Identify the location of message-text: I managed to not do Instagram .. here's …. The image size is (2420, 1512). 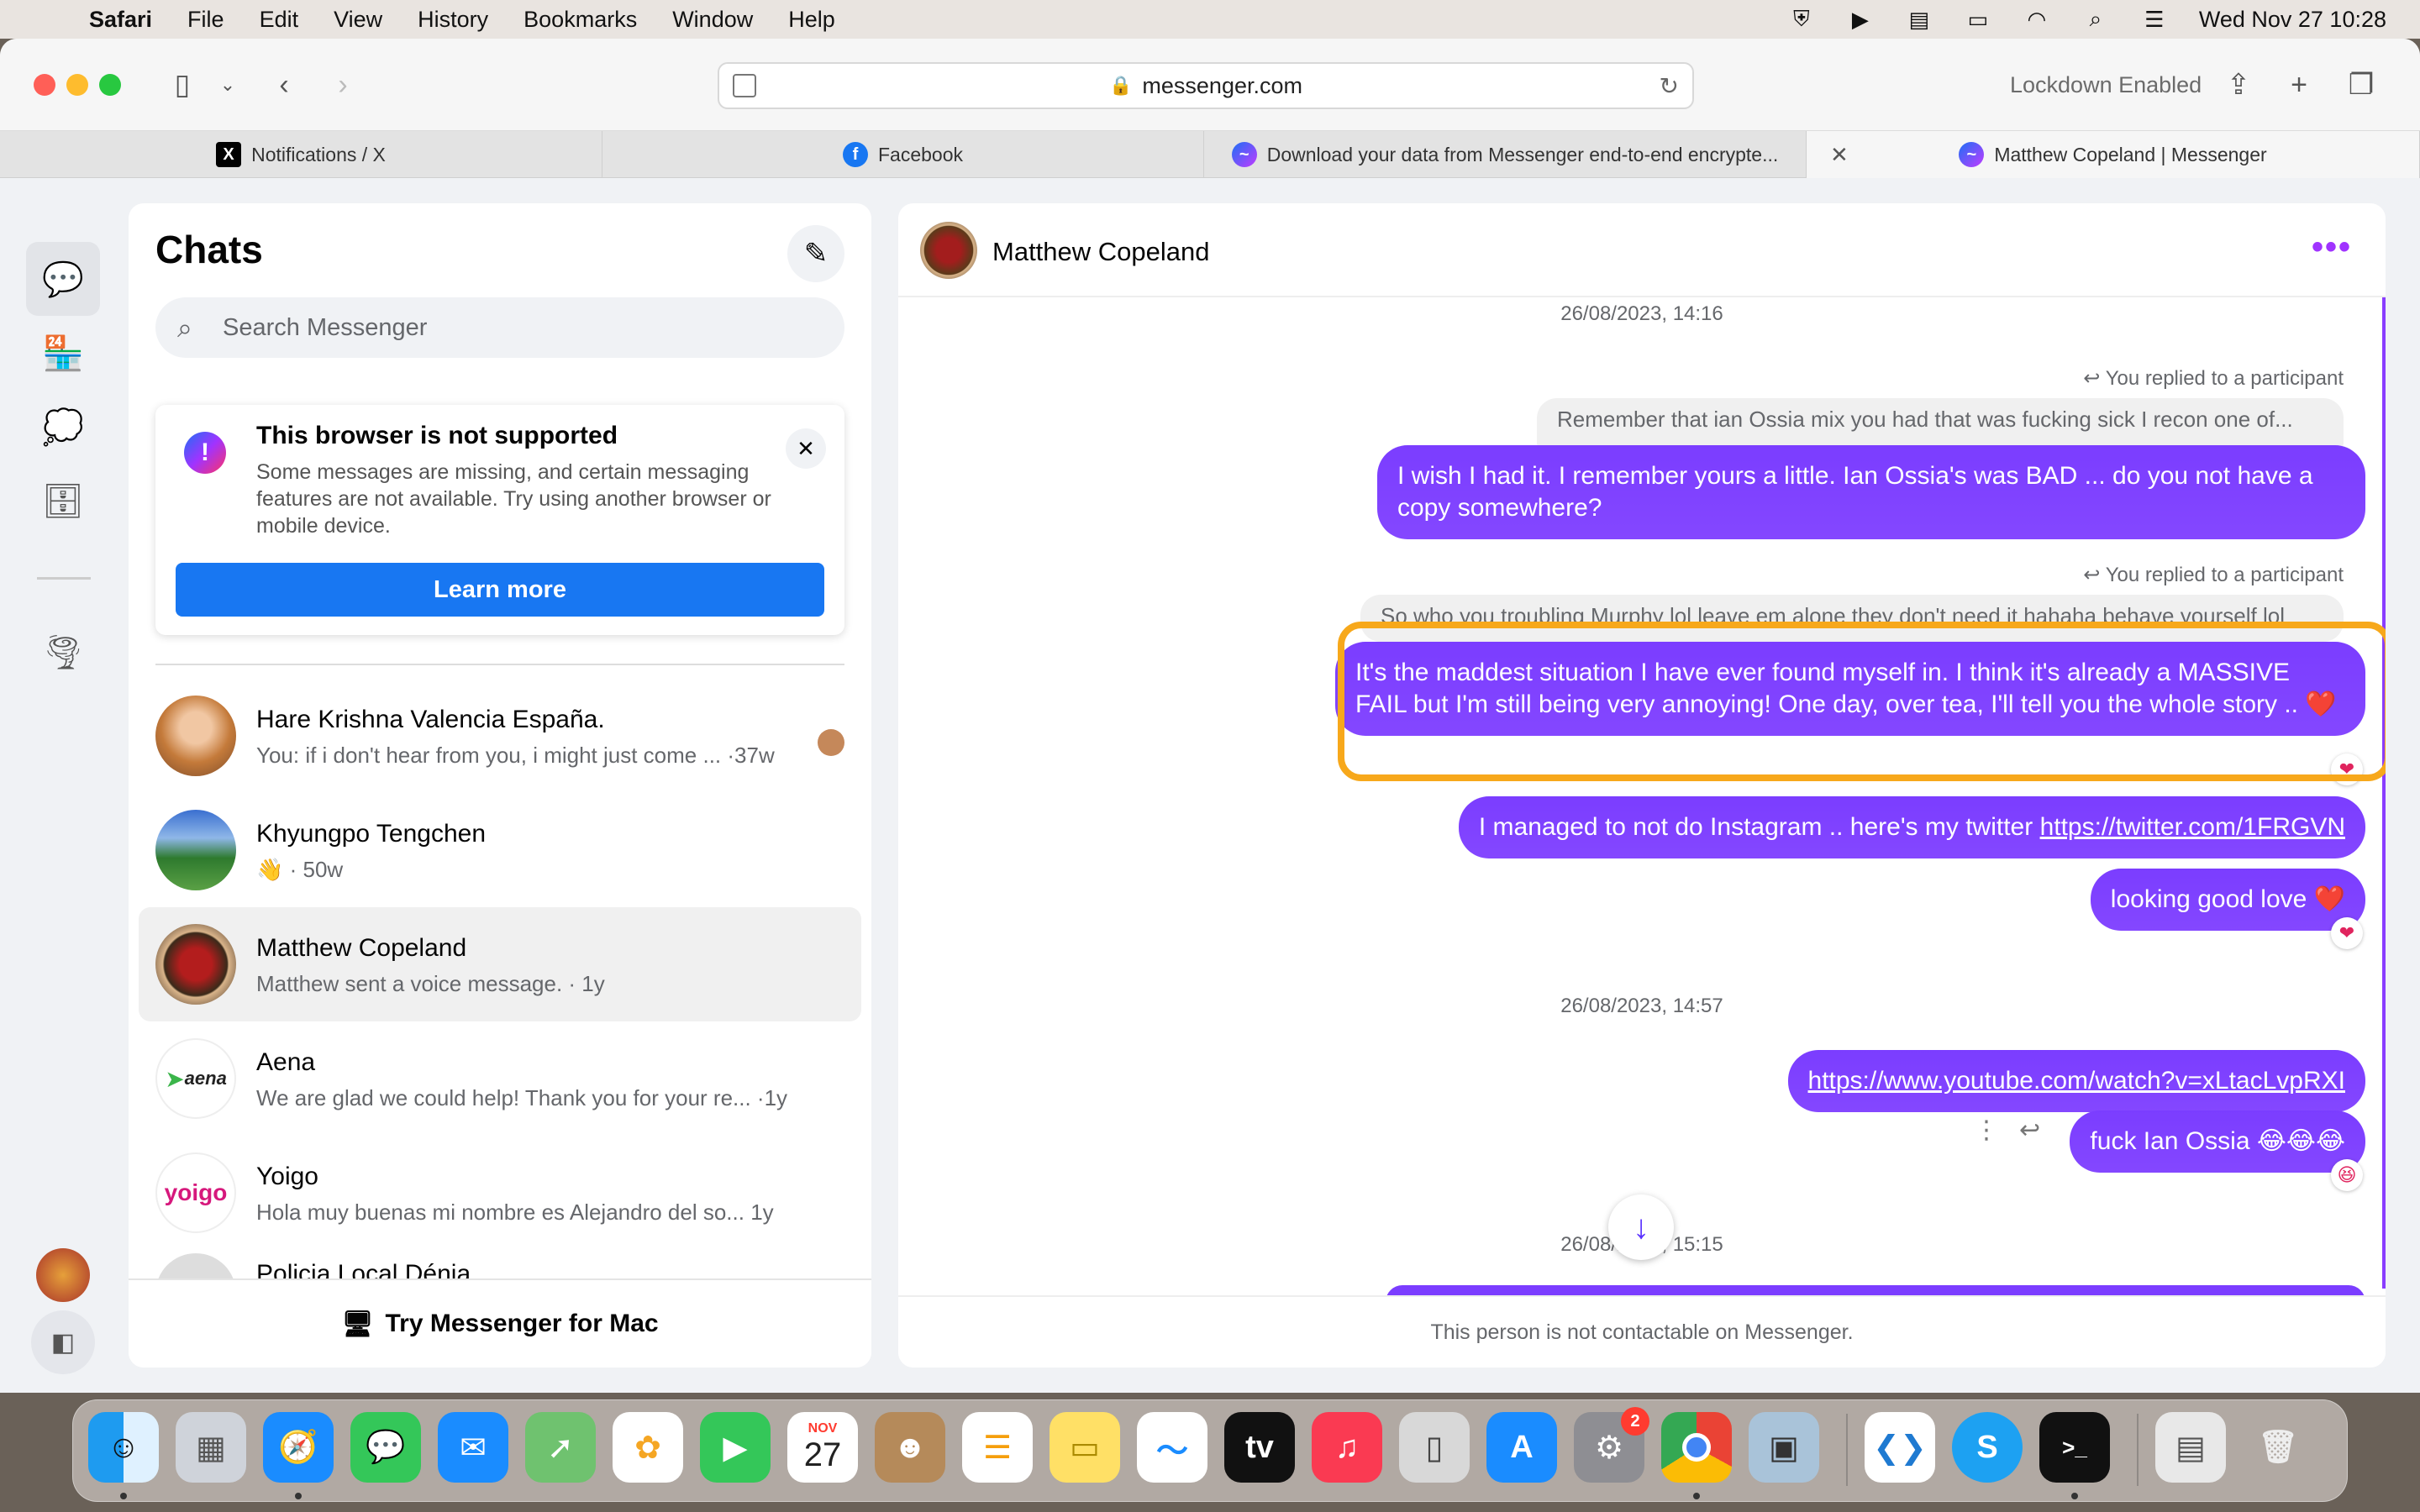
(1759, 827).